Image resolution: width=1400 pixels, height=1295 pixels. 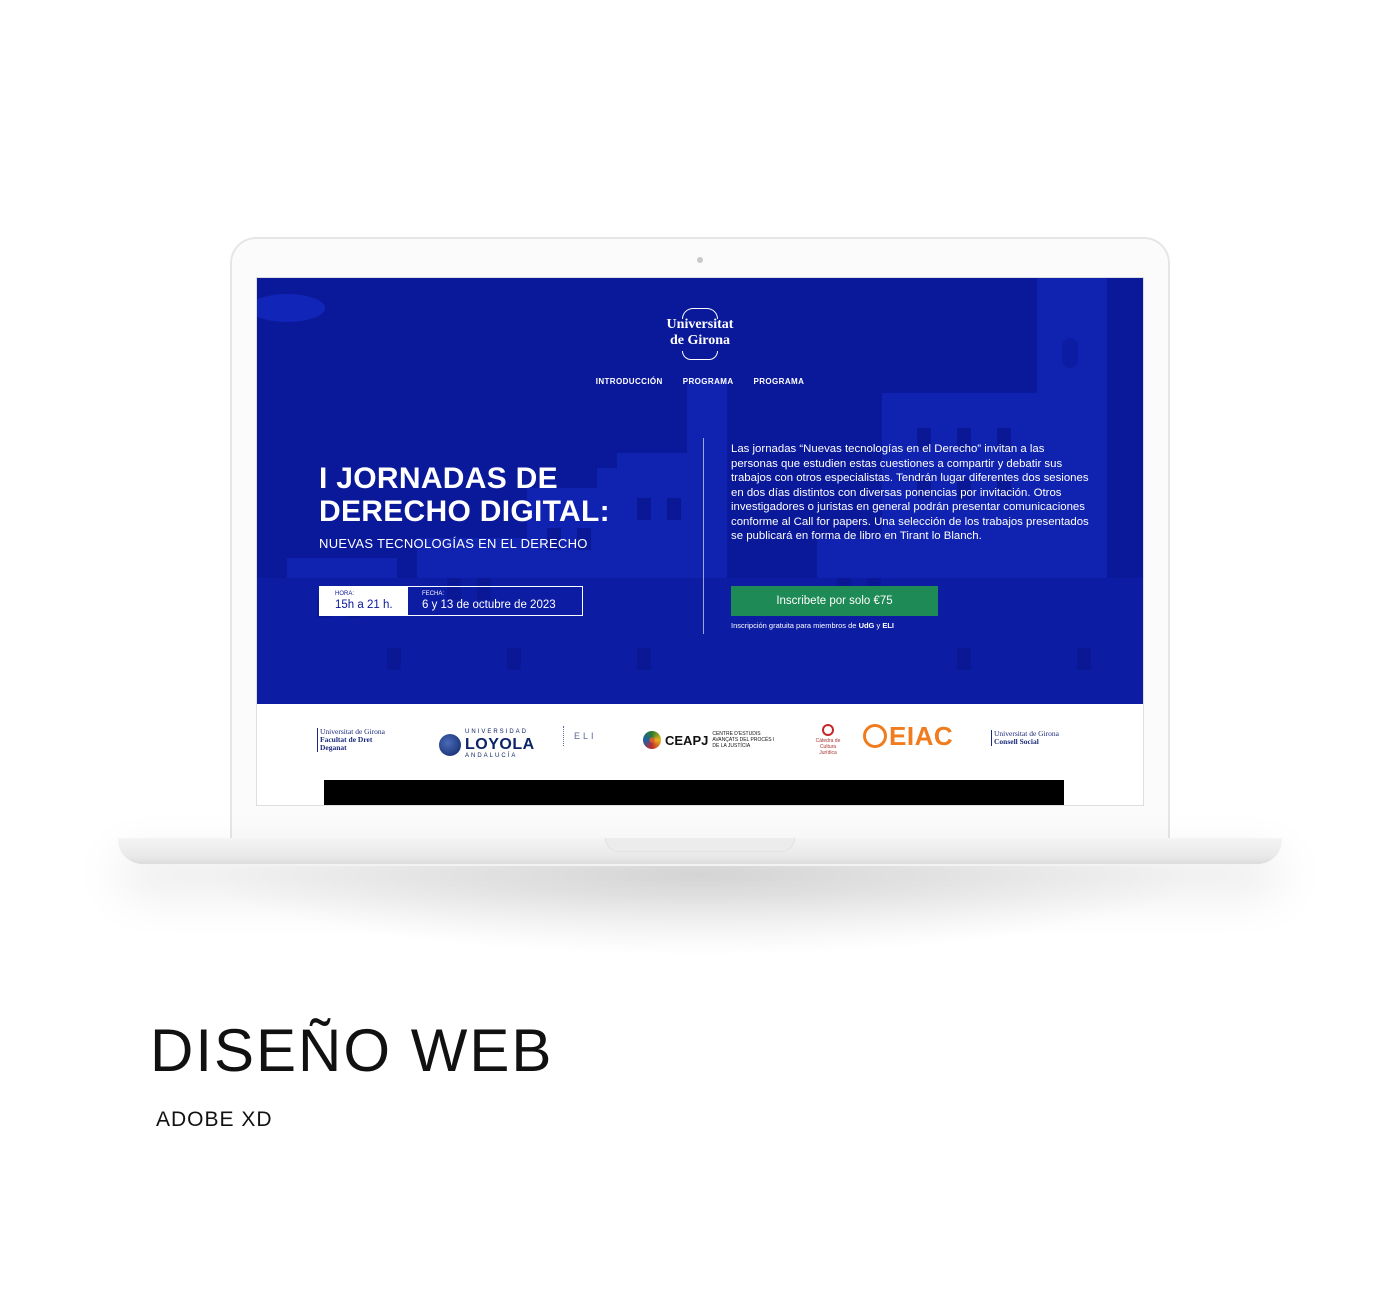 I want to click on ceapj-main: CEAPJ, so click(x=687, y=740).